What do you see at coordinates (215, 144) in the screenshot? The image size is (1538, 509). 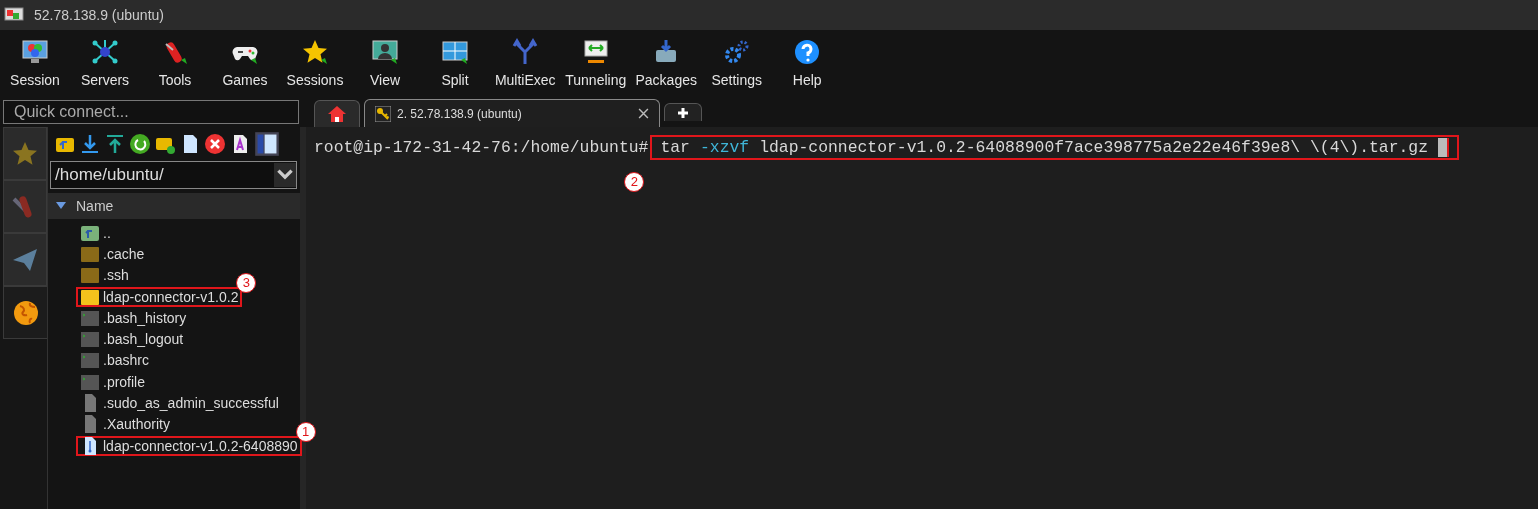 I see `delete-icon` at bounding box center [215, 144].